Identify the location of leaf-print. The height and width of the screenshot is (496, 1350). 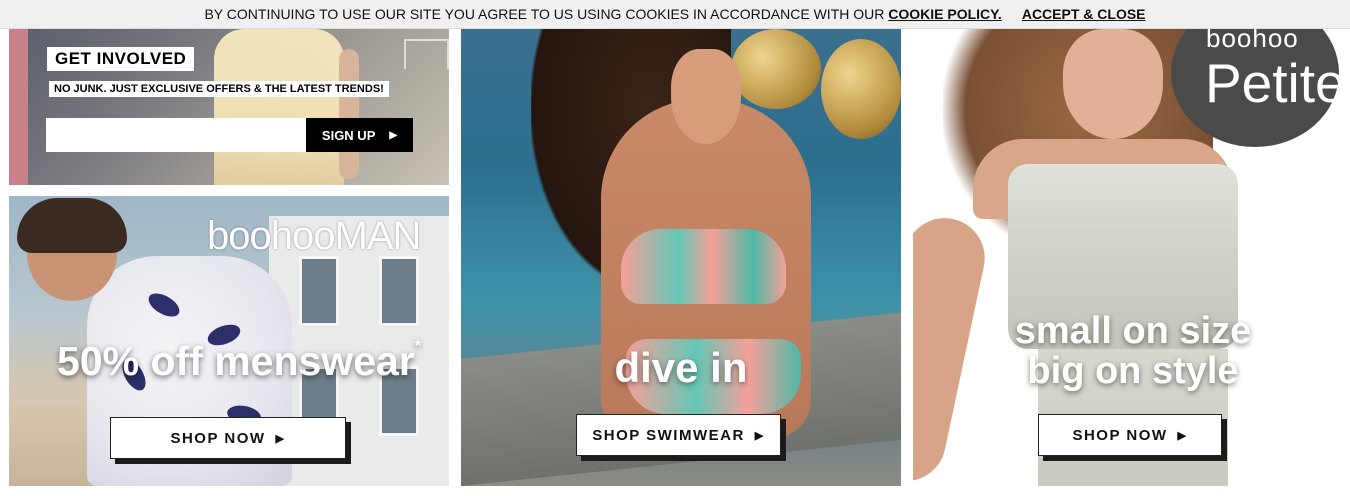
(164, 305).